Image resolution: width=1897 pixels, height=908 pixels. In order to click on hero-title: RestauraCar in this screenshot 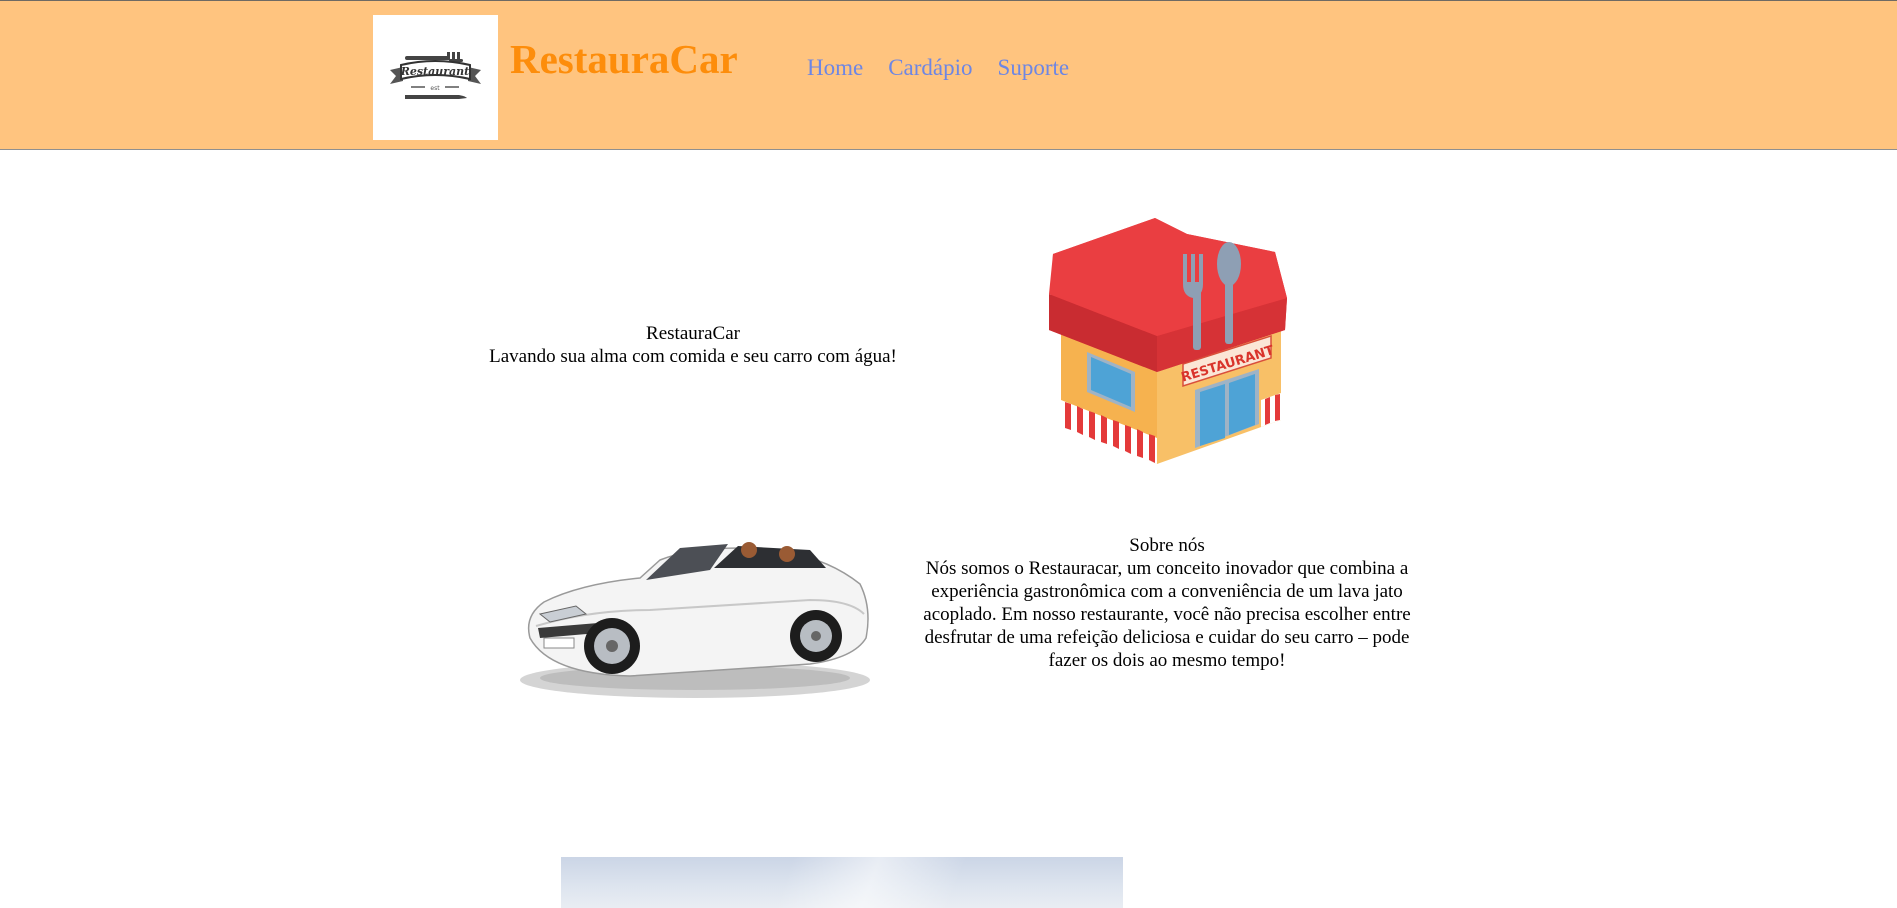, I will do `click(693, 333)`.